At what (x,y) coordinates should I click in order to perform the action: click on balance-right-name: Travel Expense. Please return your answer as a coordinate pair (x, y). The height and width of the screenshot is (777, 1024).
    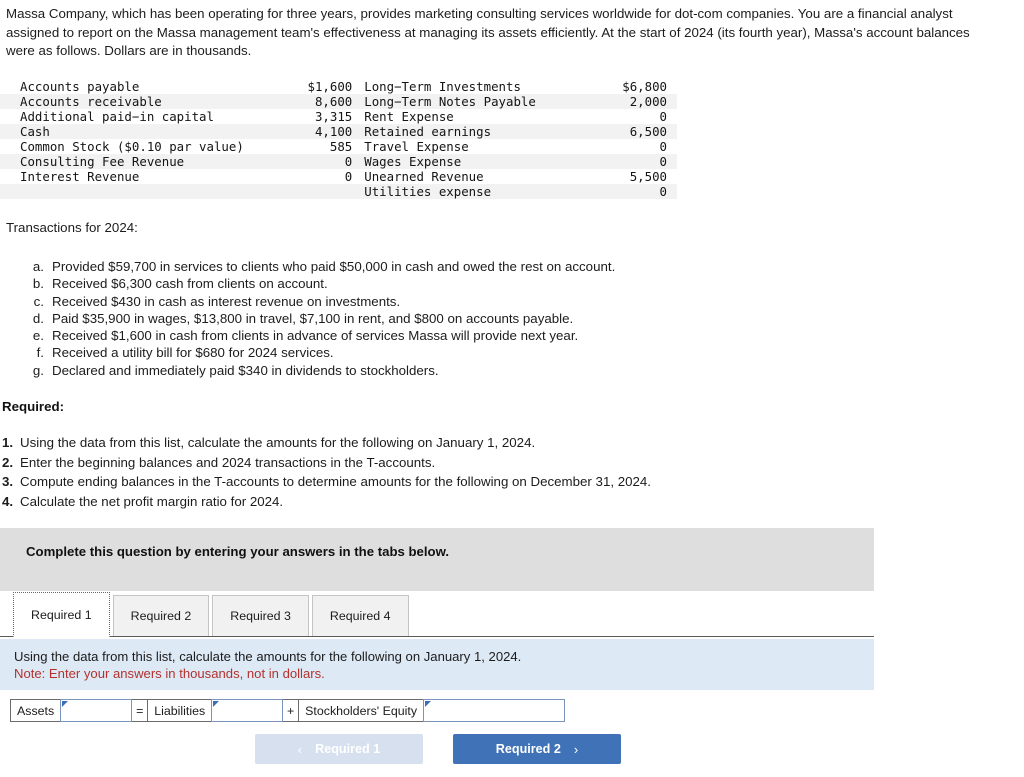
    Looking at the image, I should click on (416, 146).